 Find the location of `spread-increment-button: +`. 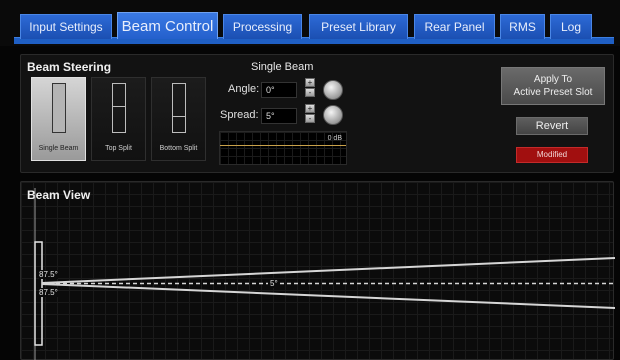

spread-increment-button: + is located at coordinates (310, 108).